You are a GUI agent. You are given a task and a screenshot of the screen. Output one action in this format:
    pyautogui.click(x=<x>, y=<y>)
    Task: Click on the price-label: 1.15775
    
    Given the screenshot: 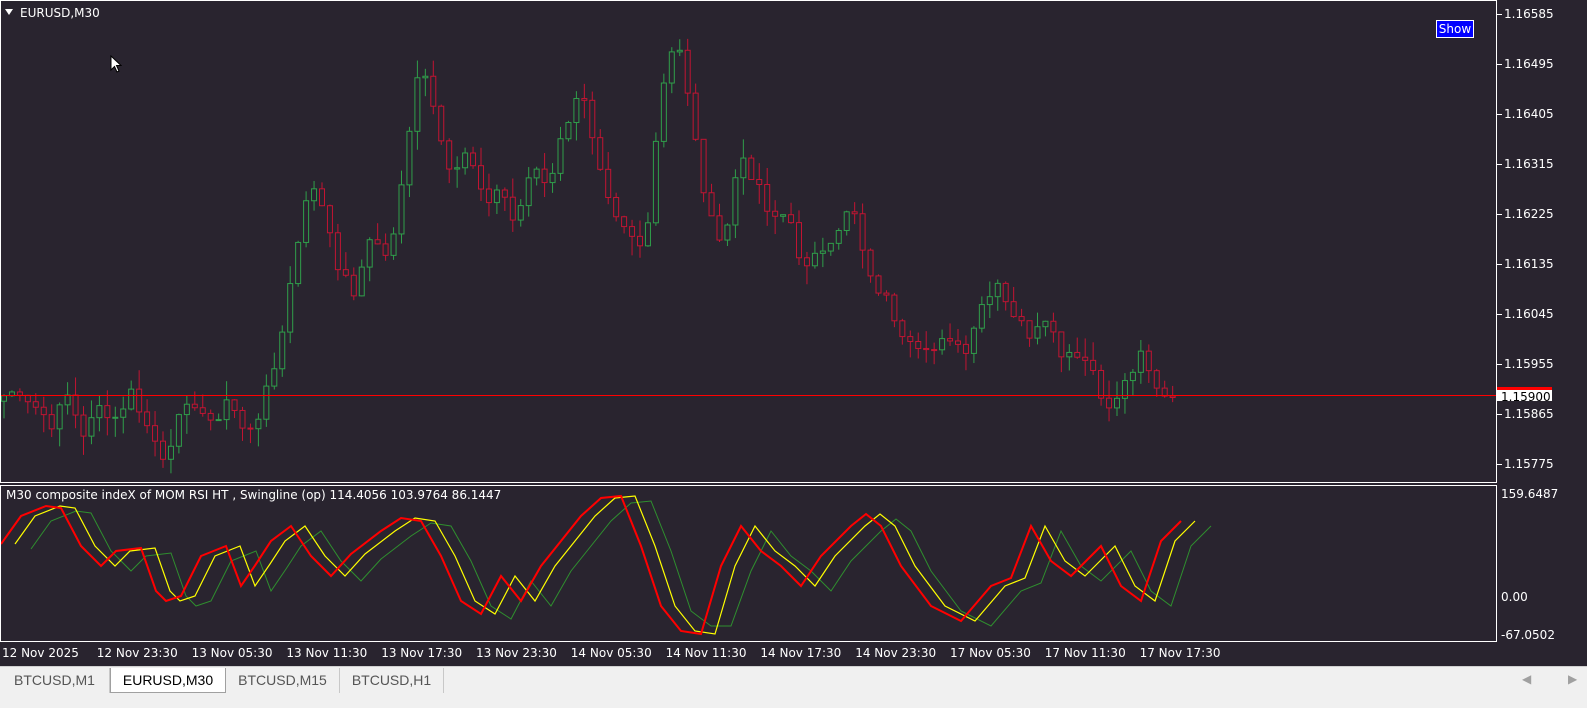 What is the action you would take?
    pyautogui.click(x=1529, y=464)
    